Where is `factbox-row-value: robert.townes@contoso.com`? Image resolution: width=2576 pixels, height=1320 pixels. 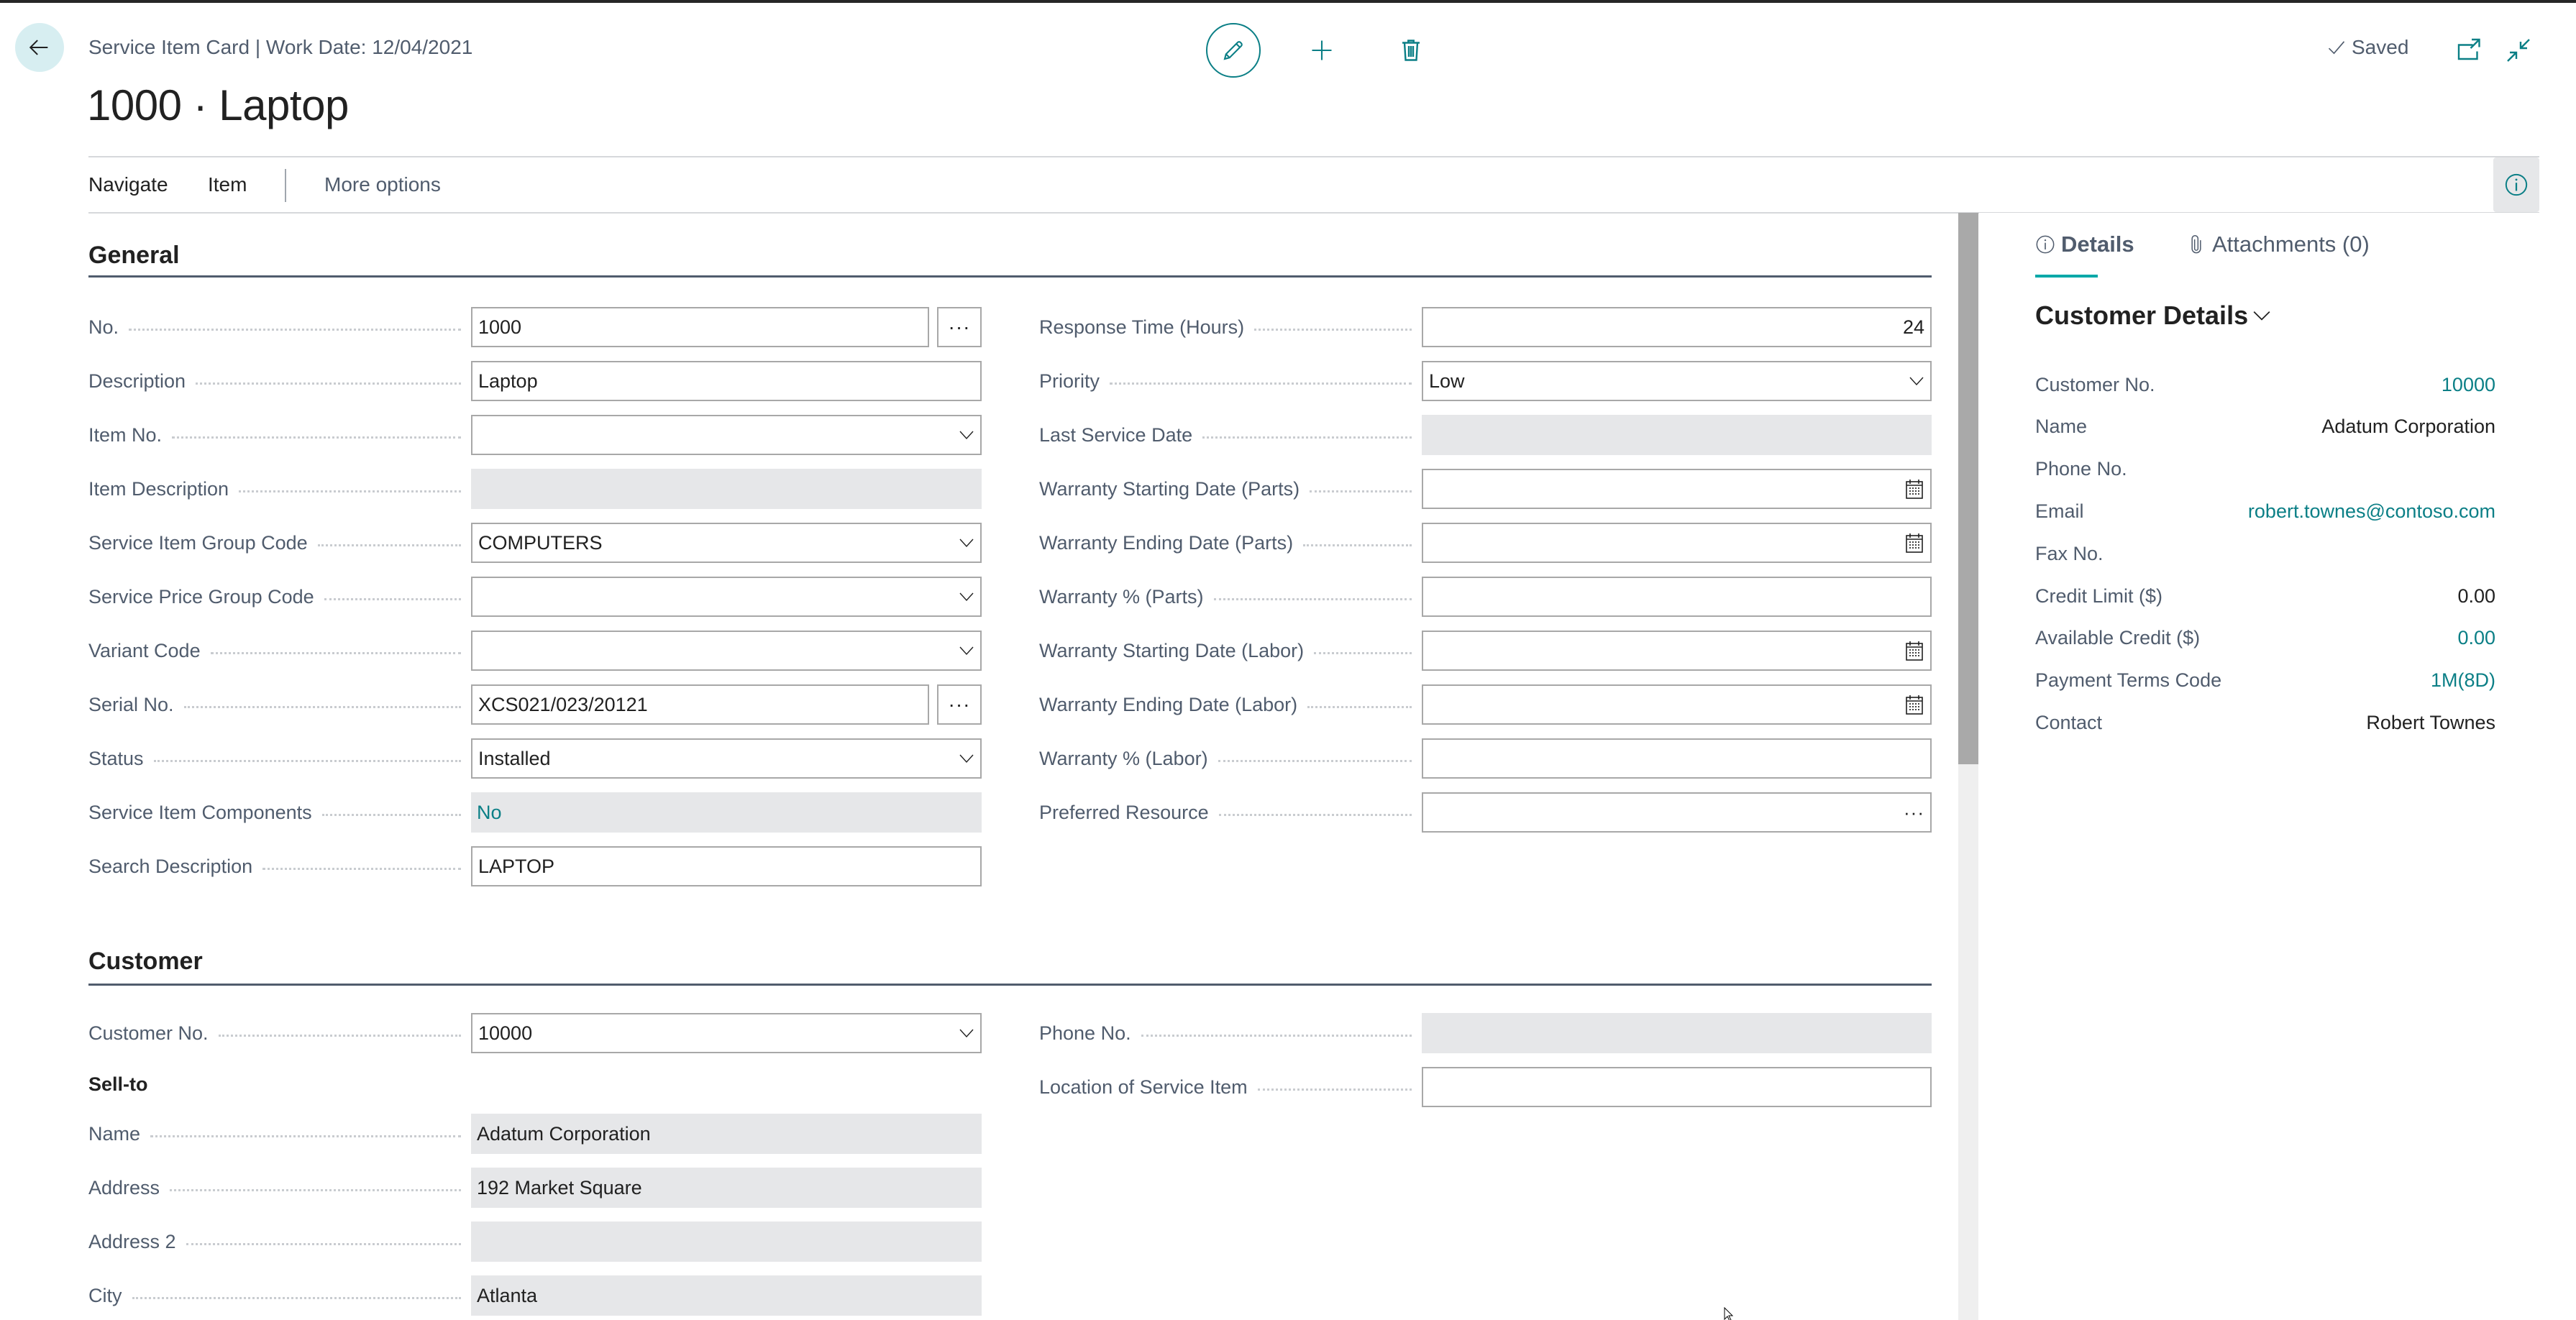
factbox-row-value: robert.townes@contoso.com is located at coordinates (2371, 511).